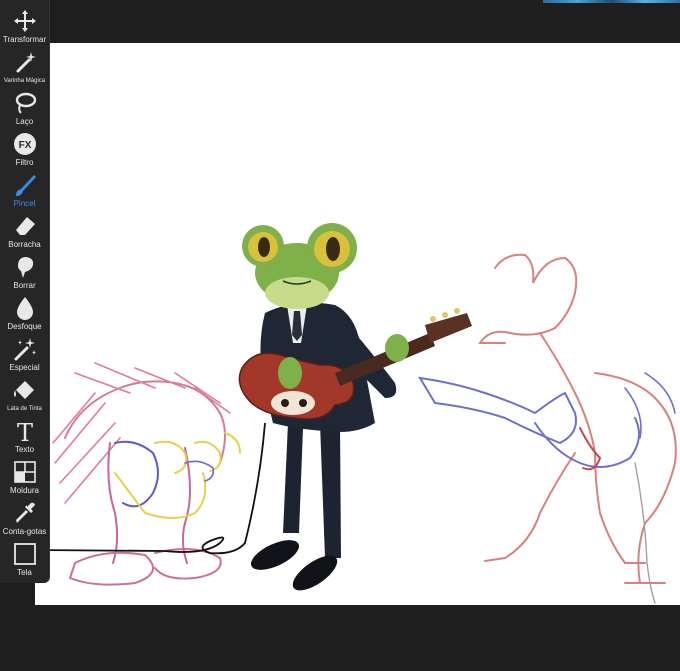 Image resolution: width=680 pixels, height=671 pixels. Describe the element at coordinates (24, 162) in the screenshot. I see `tool-label: Filtro` at that location.